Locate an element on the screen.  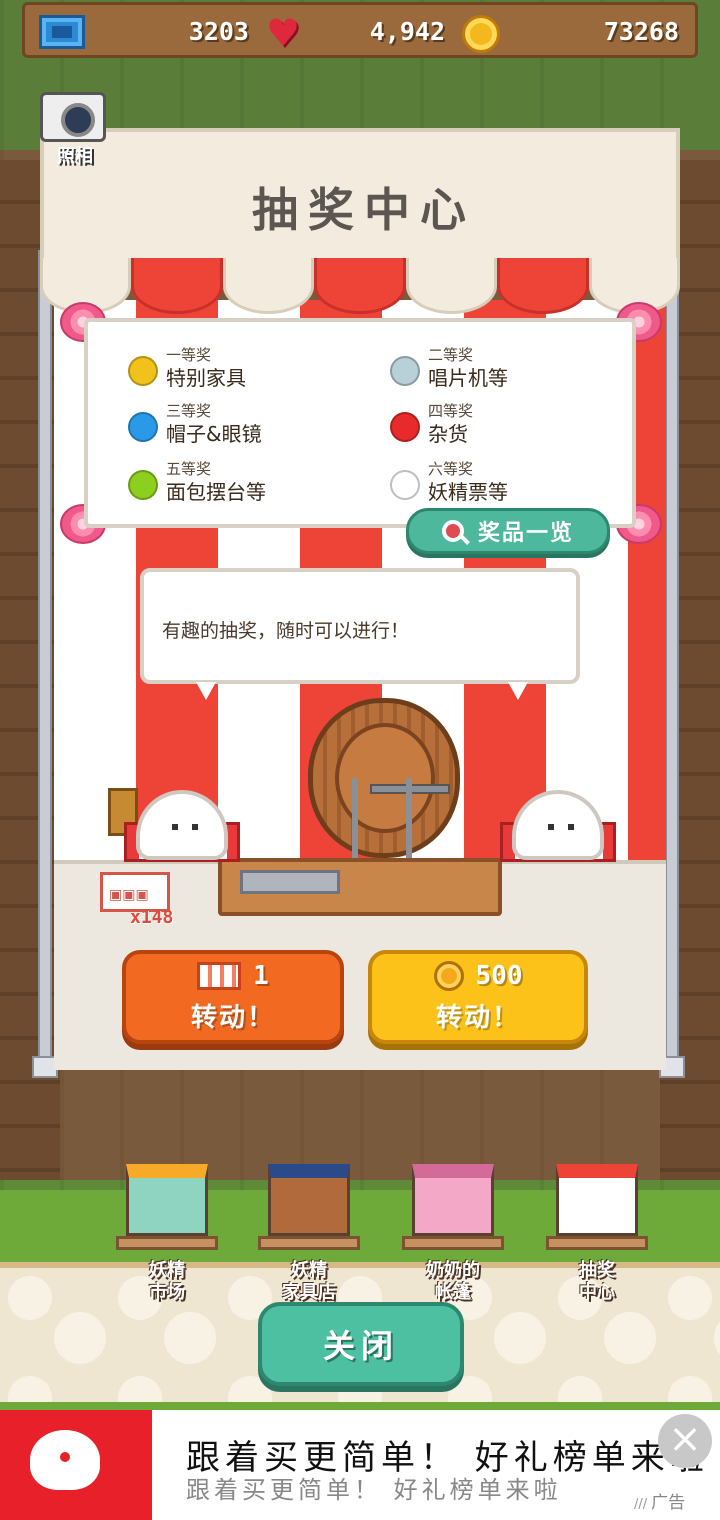
ticket-cost: 1 is located at coordinates (233, 976).